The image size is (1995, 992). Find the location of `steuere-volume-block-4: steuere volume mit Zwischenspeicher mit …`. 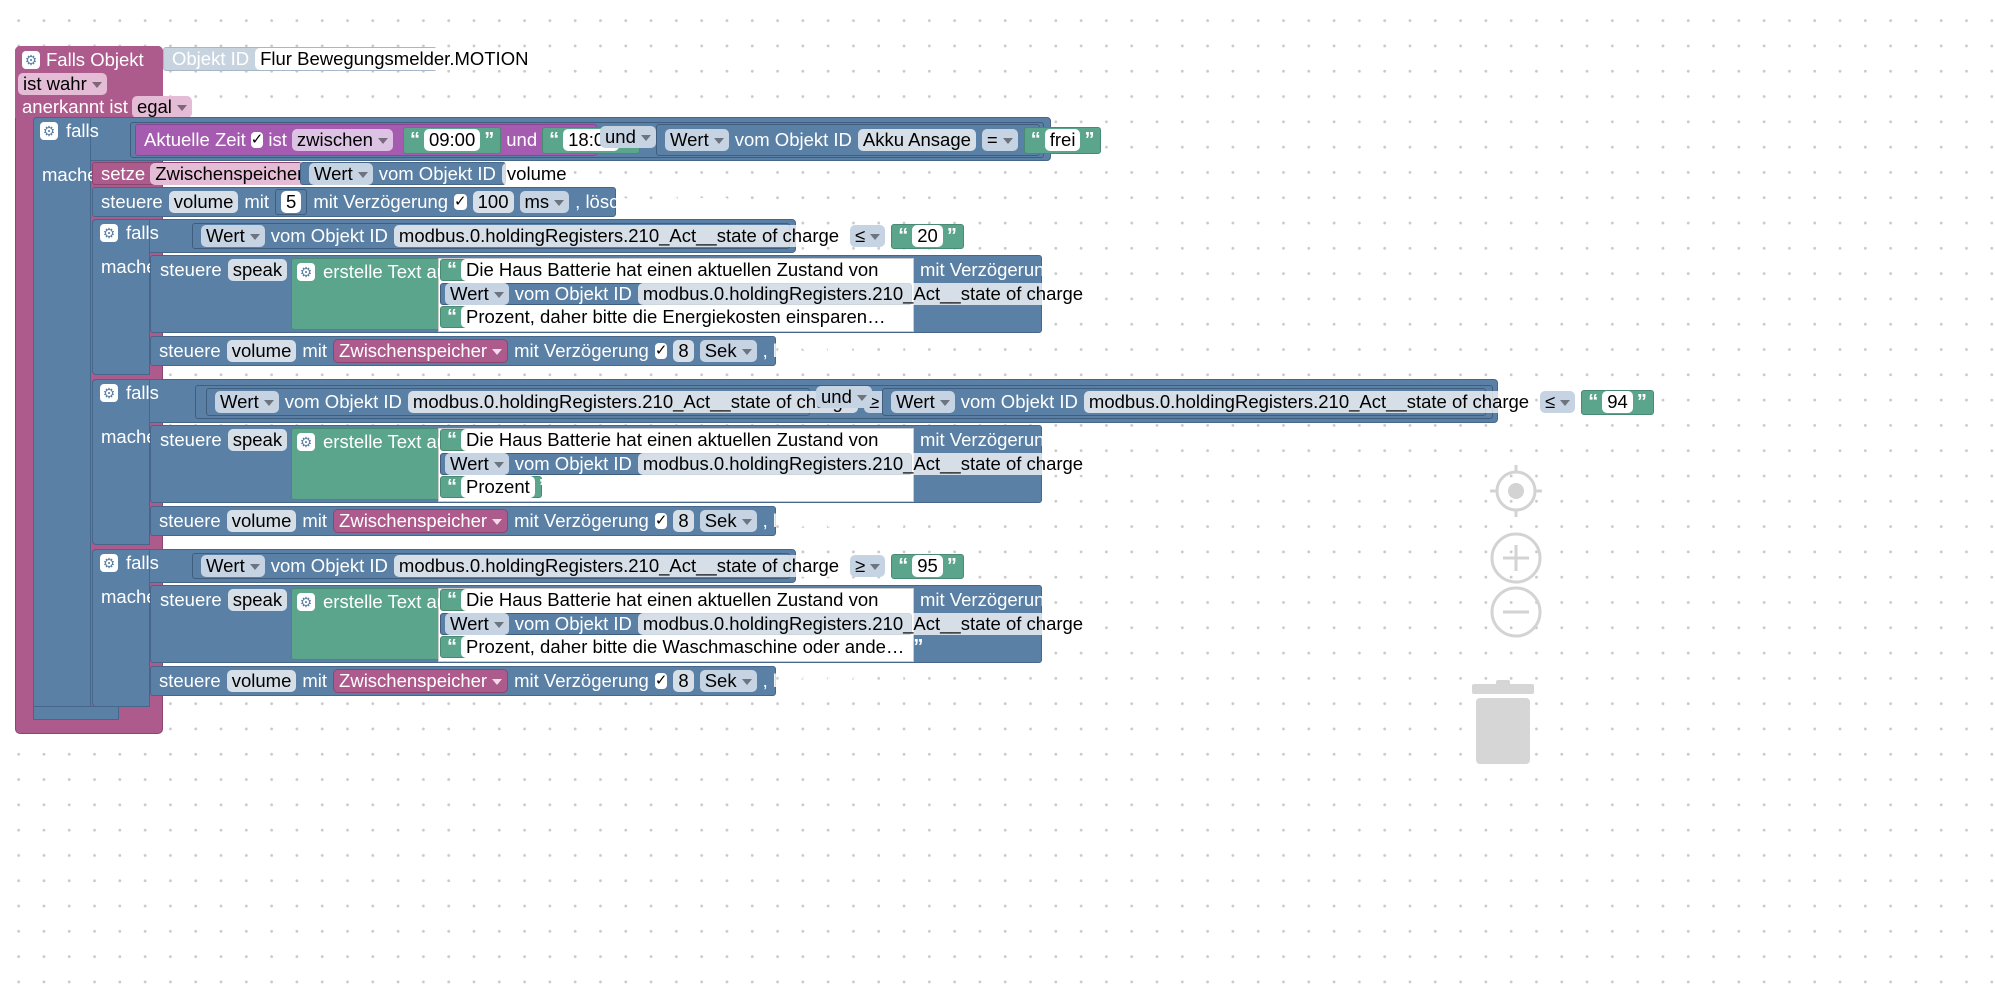

steuere-volume-block-4: steuere volume mit Zwischenspeicher mit … is located at coordinates (532, 681).